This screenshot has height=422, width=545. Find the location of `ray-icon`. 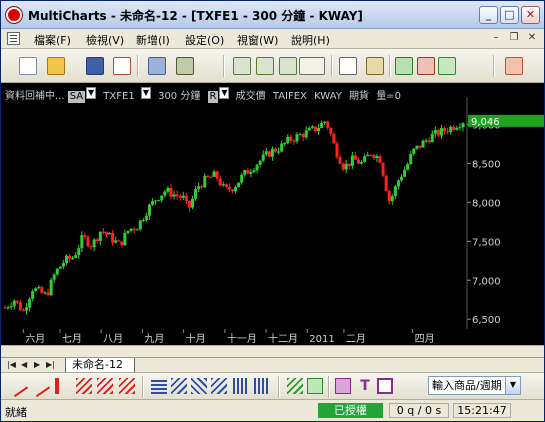

ray-icon is located at coordinates (39, 386).